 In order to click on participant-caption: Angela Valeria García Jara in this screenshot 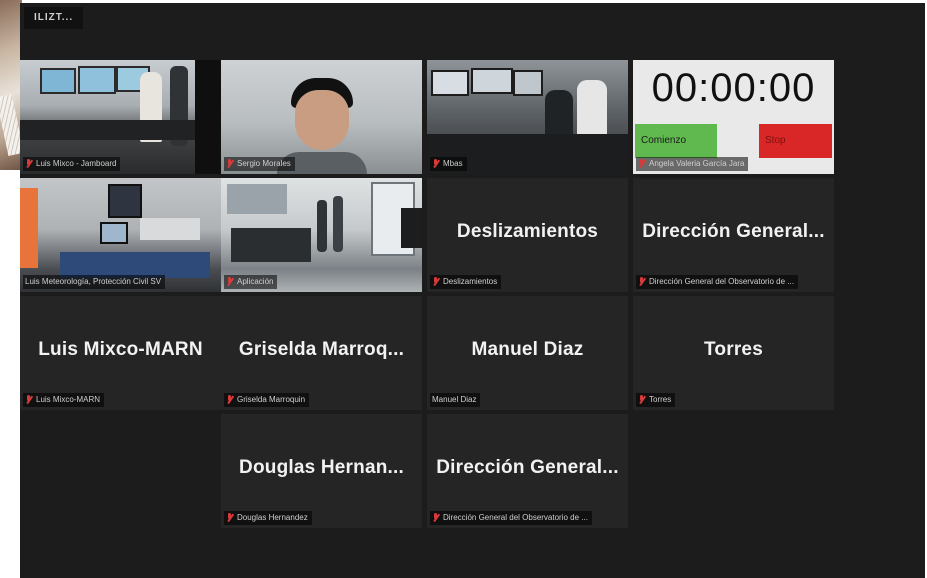, I will do `click(692, 164)`.